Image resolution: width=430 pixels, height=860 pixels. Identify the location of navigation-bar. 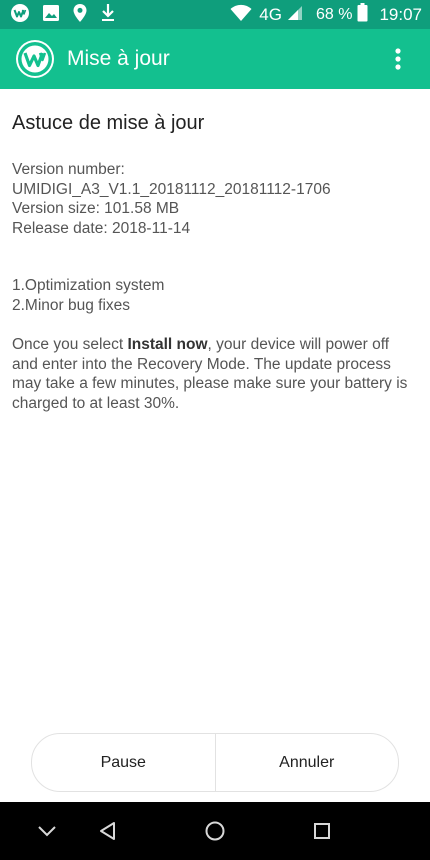
(215, 831).